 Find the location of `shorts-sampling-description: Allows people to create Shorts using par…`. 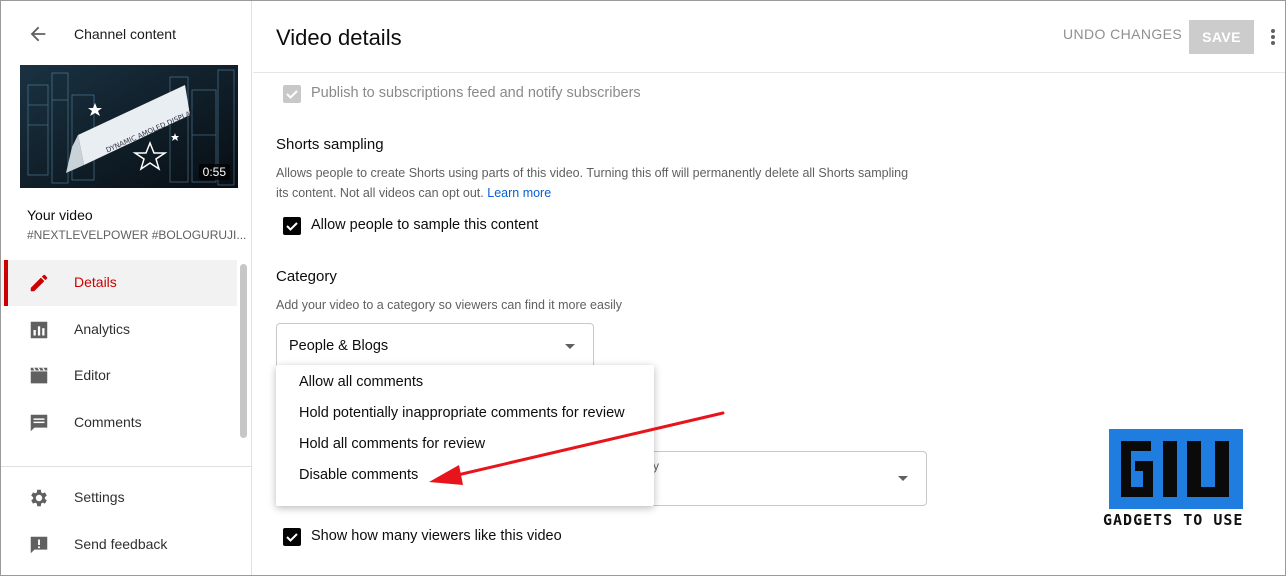

shorts-sampling-description: Allows people to create Shorts using par… is located at coordinates (592, 183).